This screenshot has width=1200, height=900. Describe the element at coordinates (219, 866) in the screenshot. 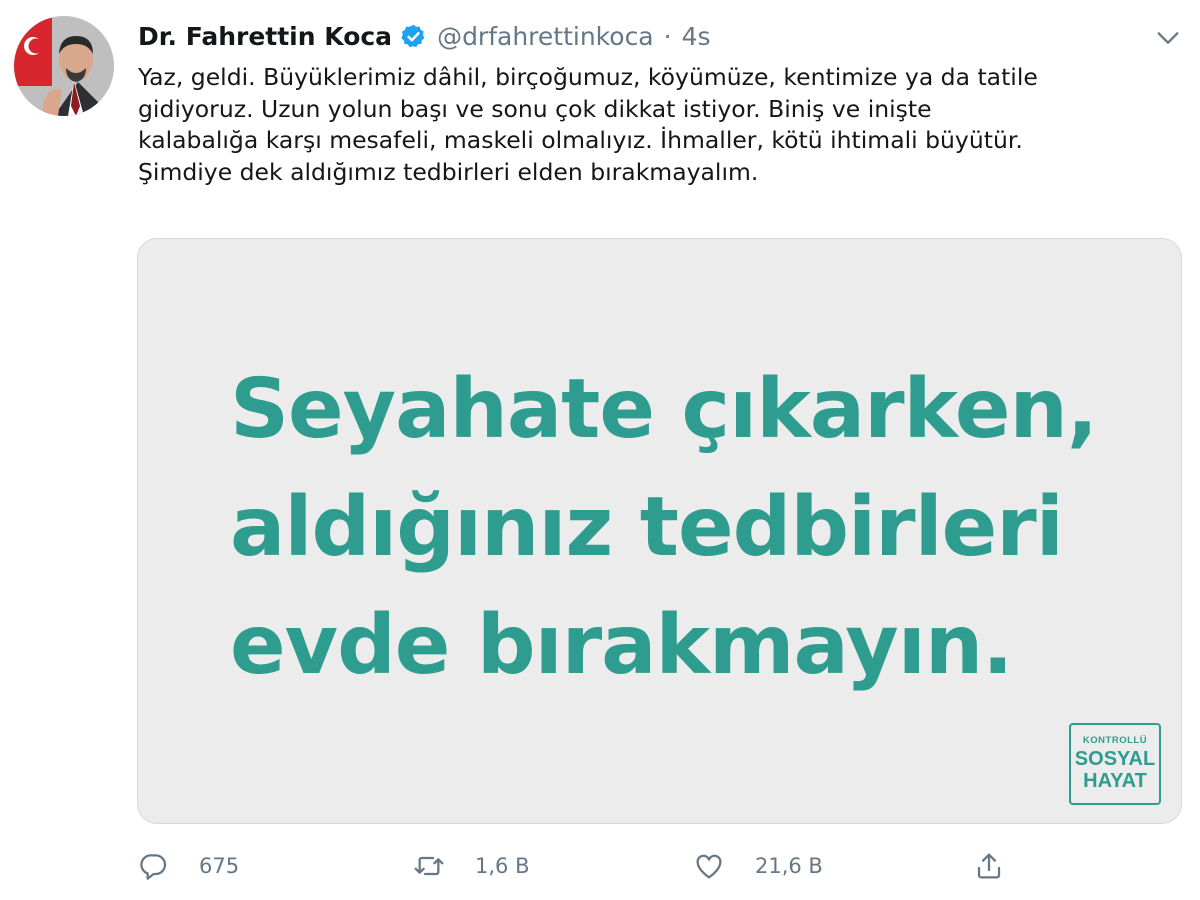

I see `reply-count: 675` at that location.